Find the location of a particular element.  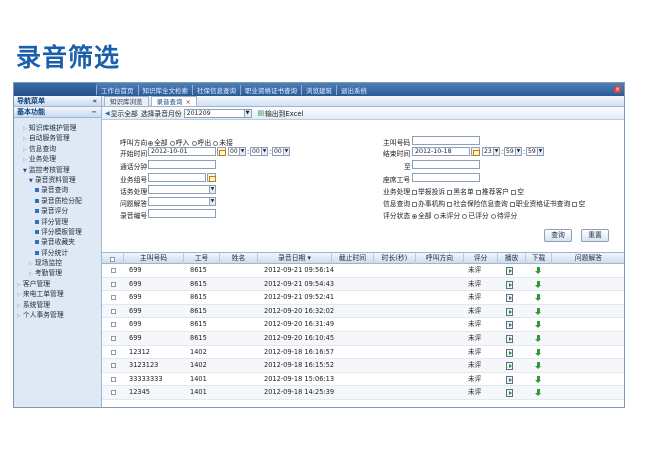

nav-browse: 浏览建筑 is located at coordinates (318, 89).